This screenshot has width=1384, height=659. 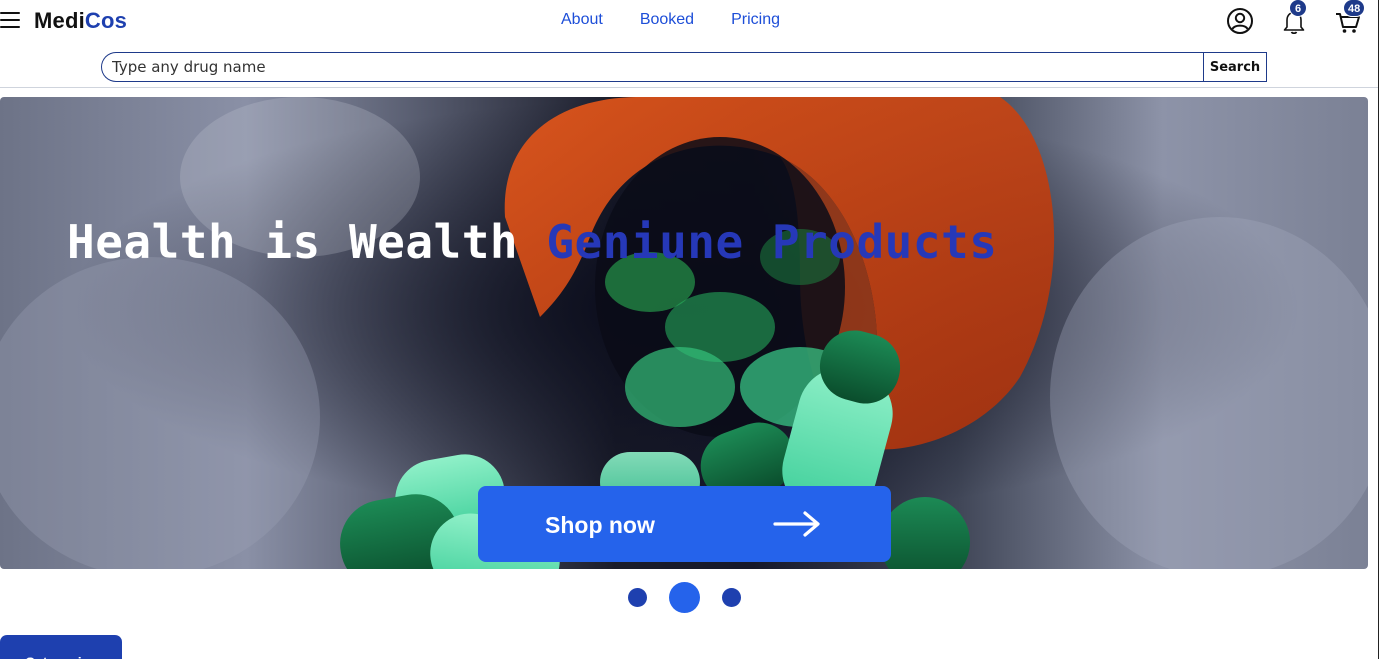 I want to click on hero-headline-blue: Geniune Products, so click(x=772, y=242).